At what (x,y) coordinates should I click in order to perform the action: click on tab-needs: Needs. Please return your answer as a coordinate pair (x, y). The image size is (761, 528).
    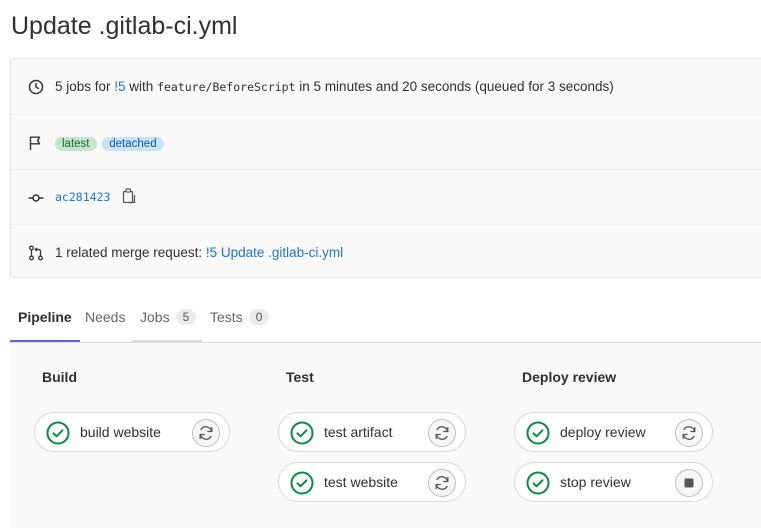
    Looking at the image, I should click on (105, 317).